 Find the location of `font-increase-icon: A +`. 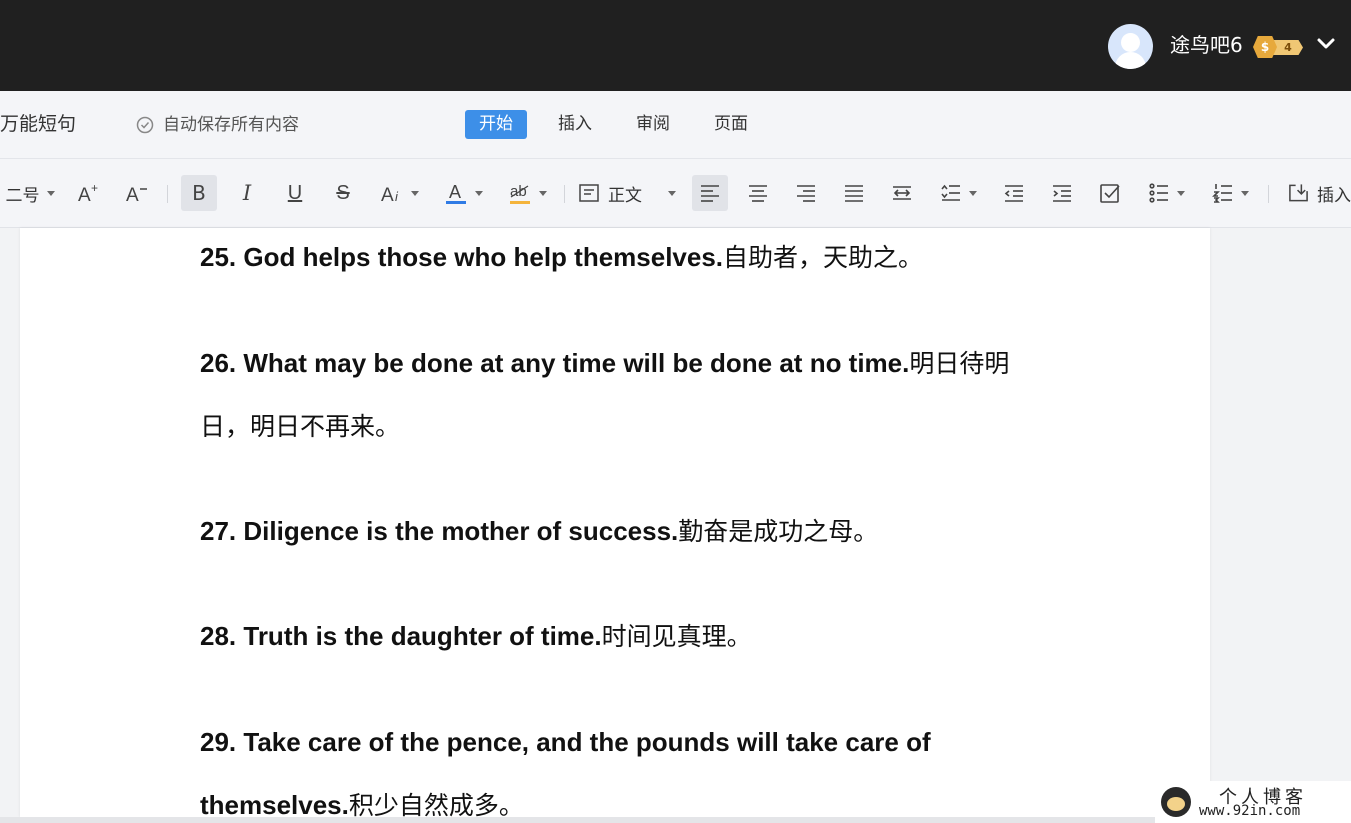

font-increase-icon: A + is located at coordinates (88, 193).